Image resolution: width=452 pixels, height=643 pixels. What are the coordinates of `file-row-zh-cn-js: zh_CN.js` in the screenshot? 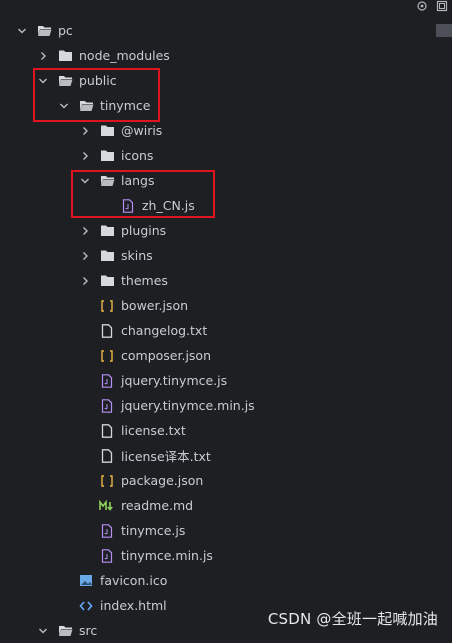 It's located at (226, 205).